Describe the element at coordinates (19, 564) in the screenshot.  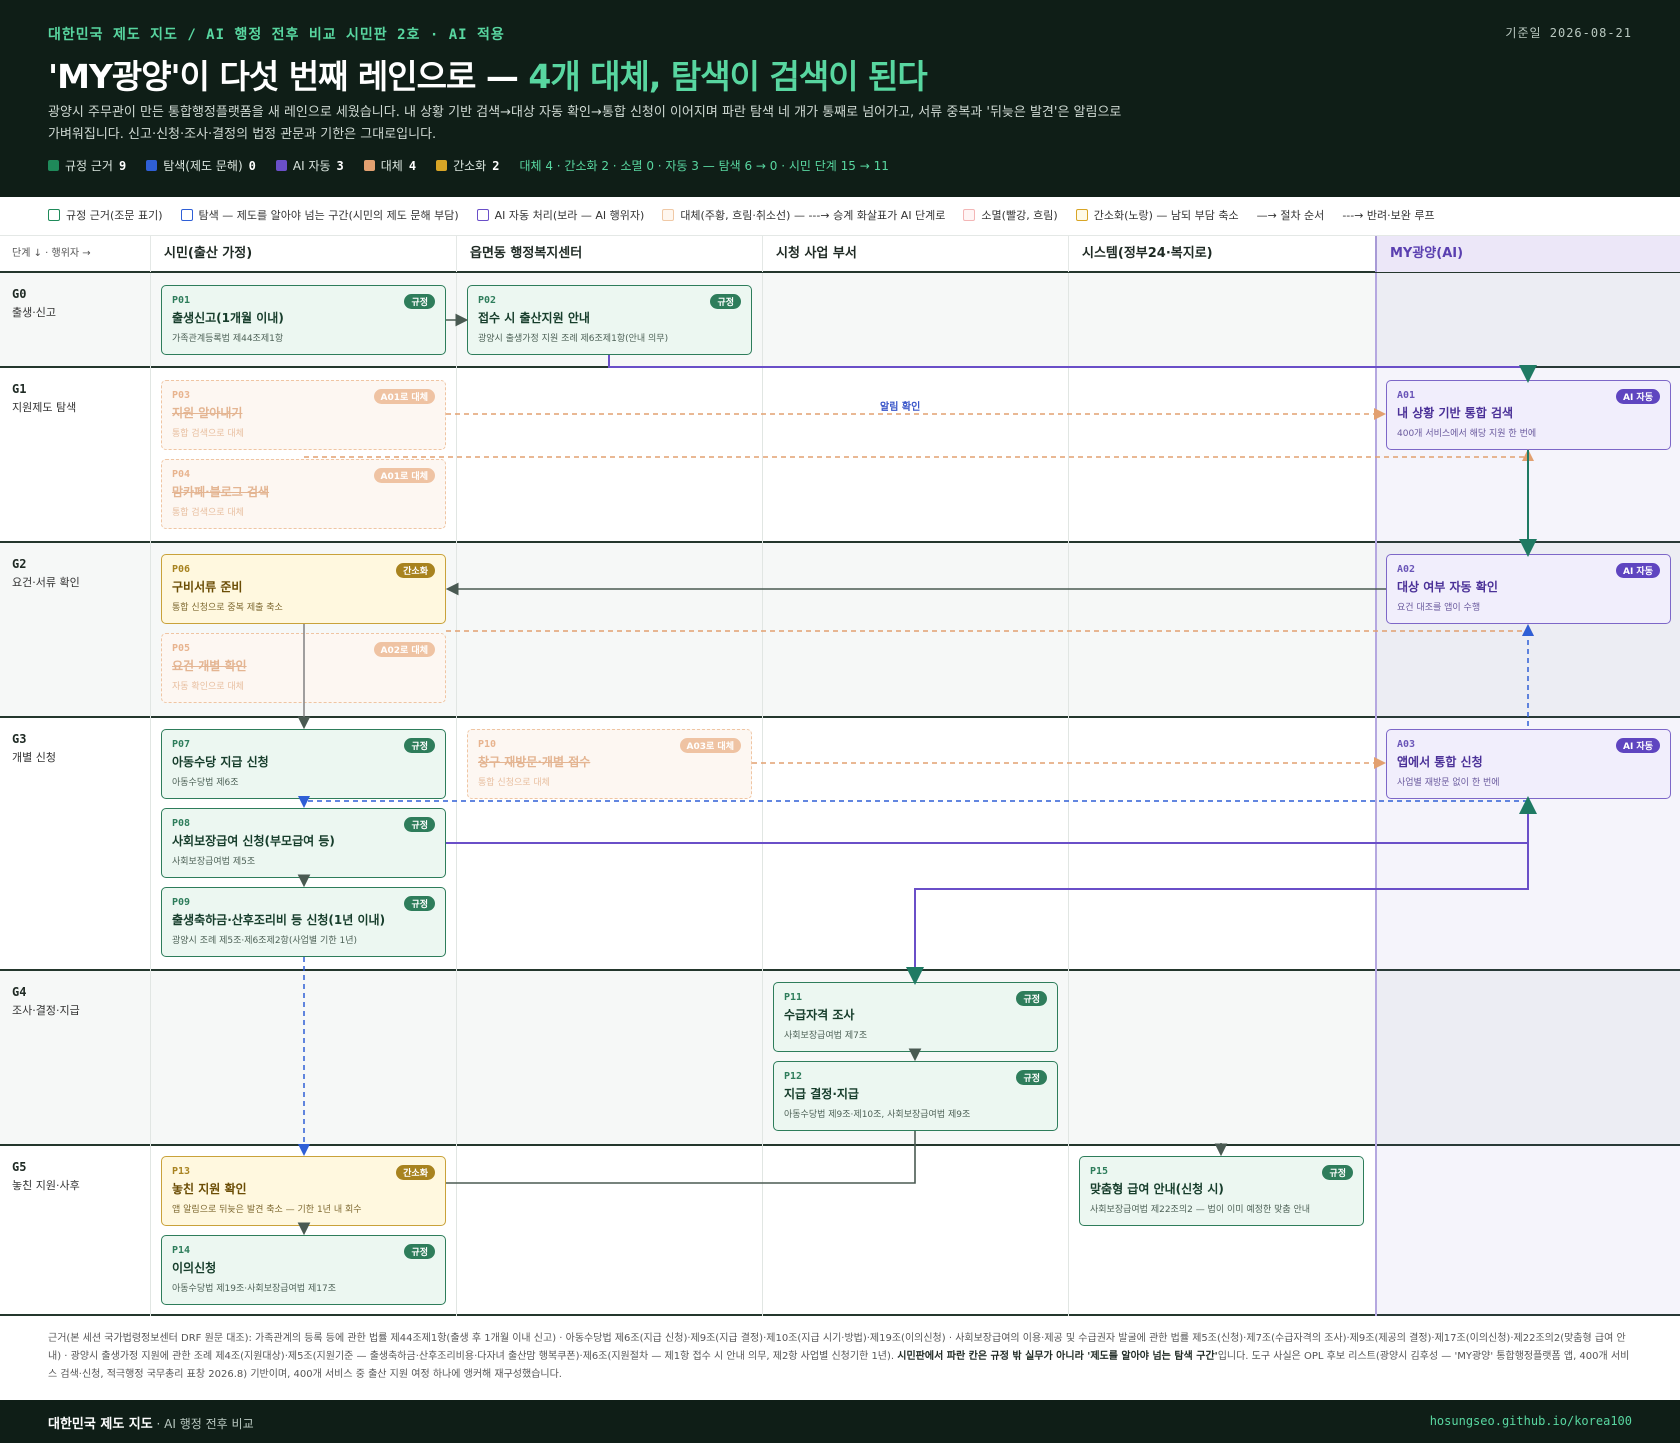
I see `stage-code: G2` at that location.